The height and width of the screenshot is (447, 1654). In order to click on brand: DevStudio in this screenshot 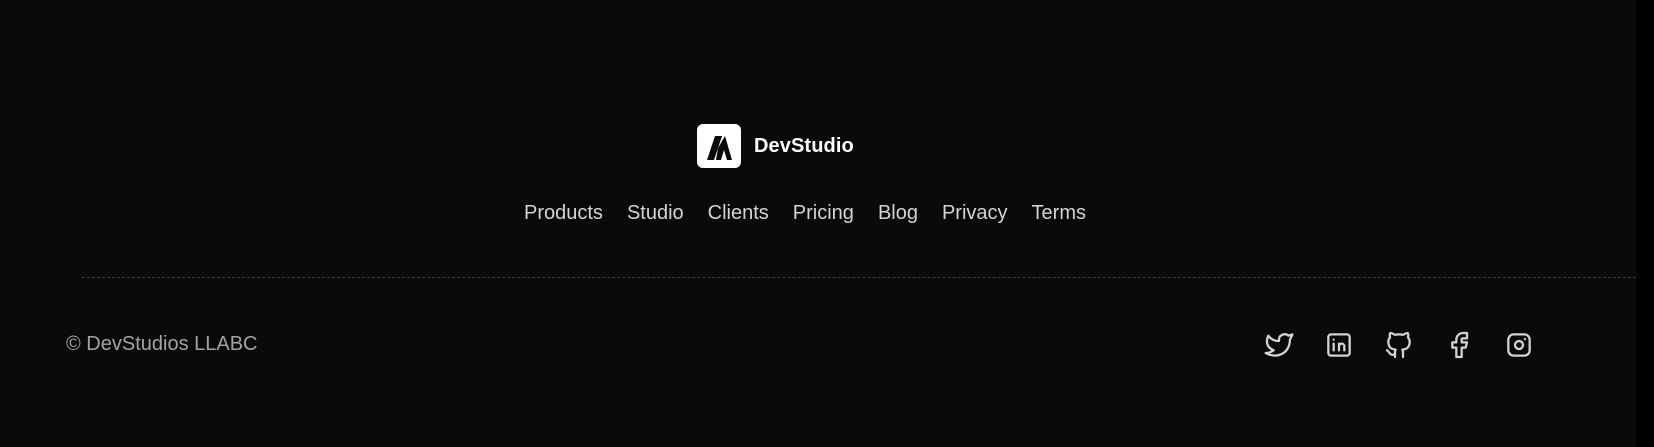, I will do `click(775, 146)`.